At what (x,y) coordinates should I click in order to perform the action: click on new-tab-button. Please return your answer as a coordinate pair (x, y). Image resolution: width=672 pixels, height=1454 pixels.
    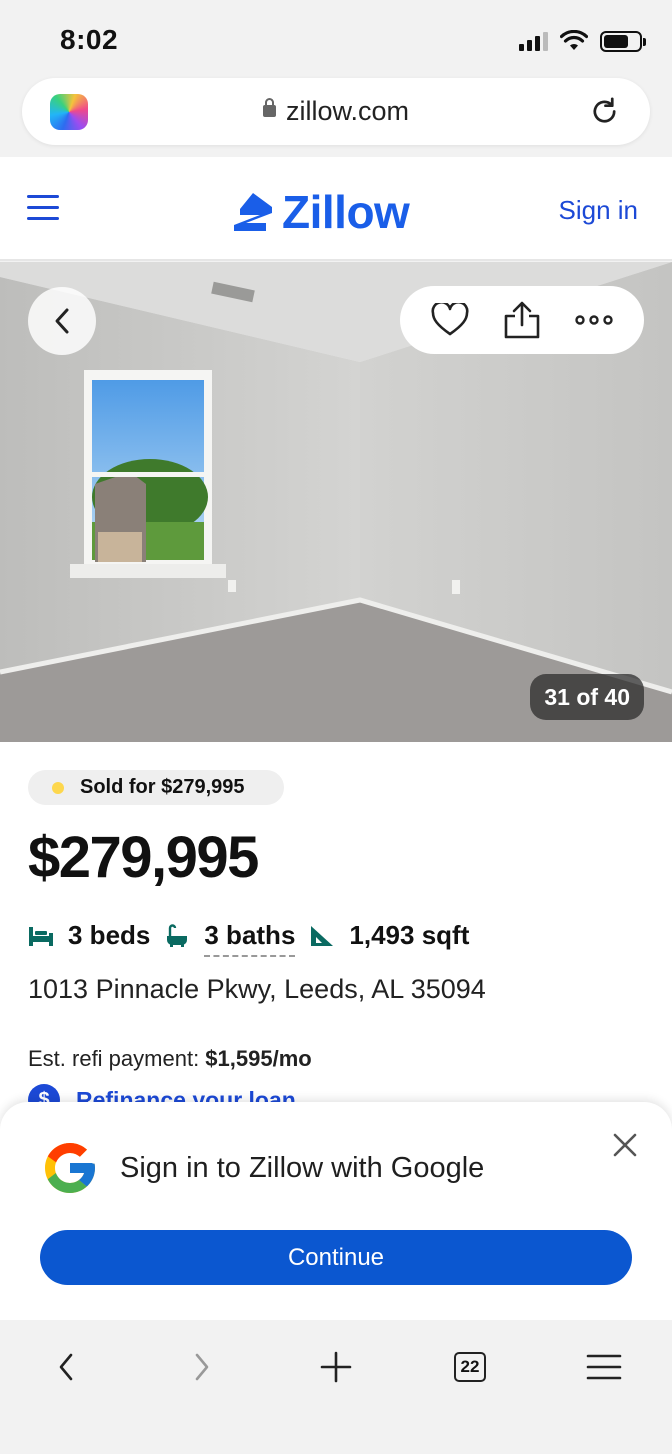
    Looking at the image, I should click on (336, 1367).